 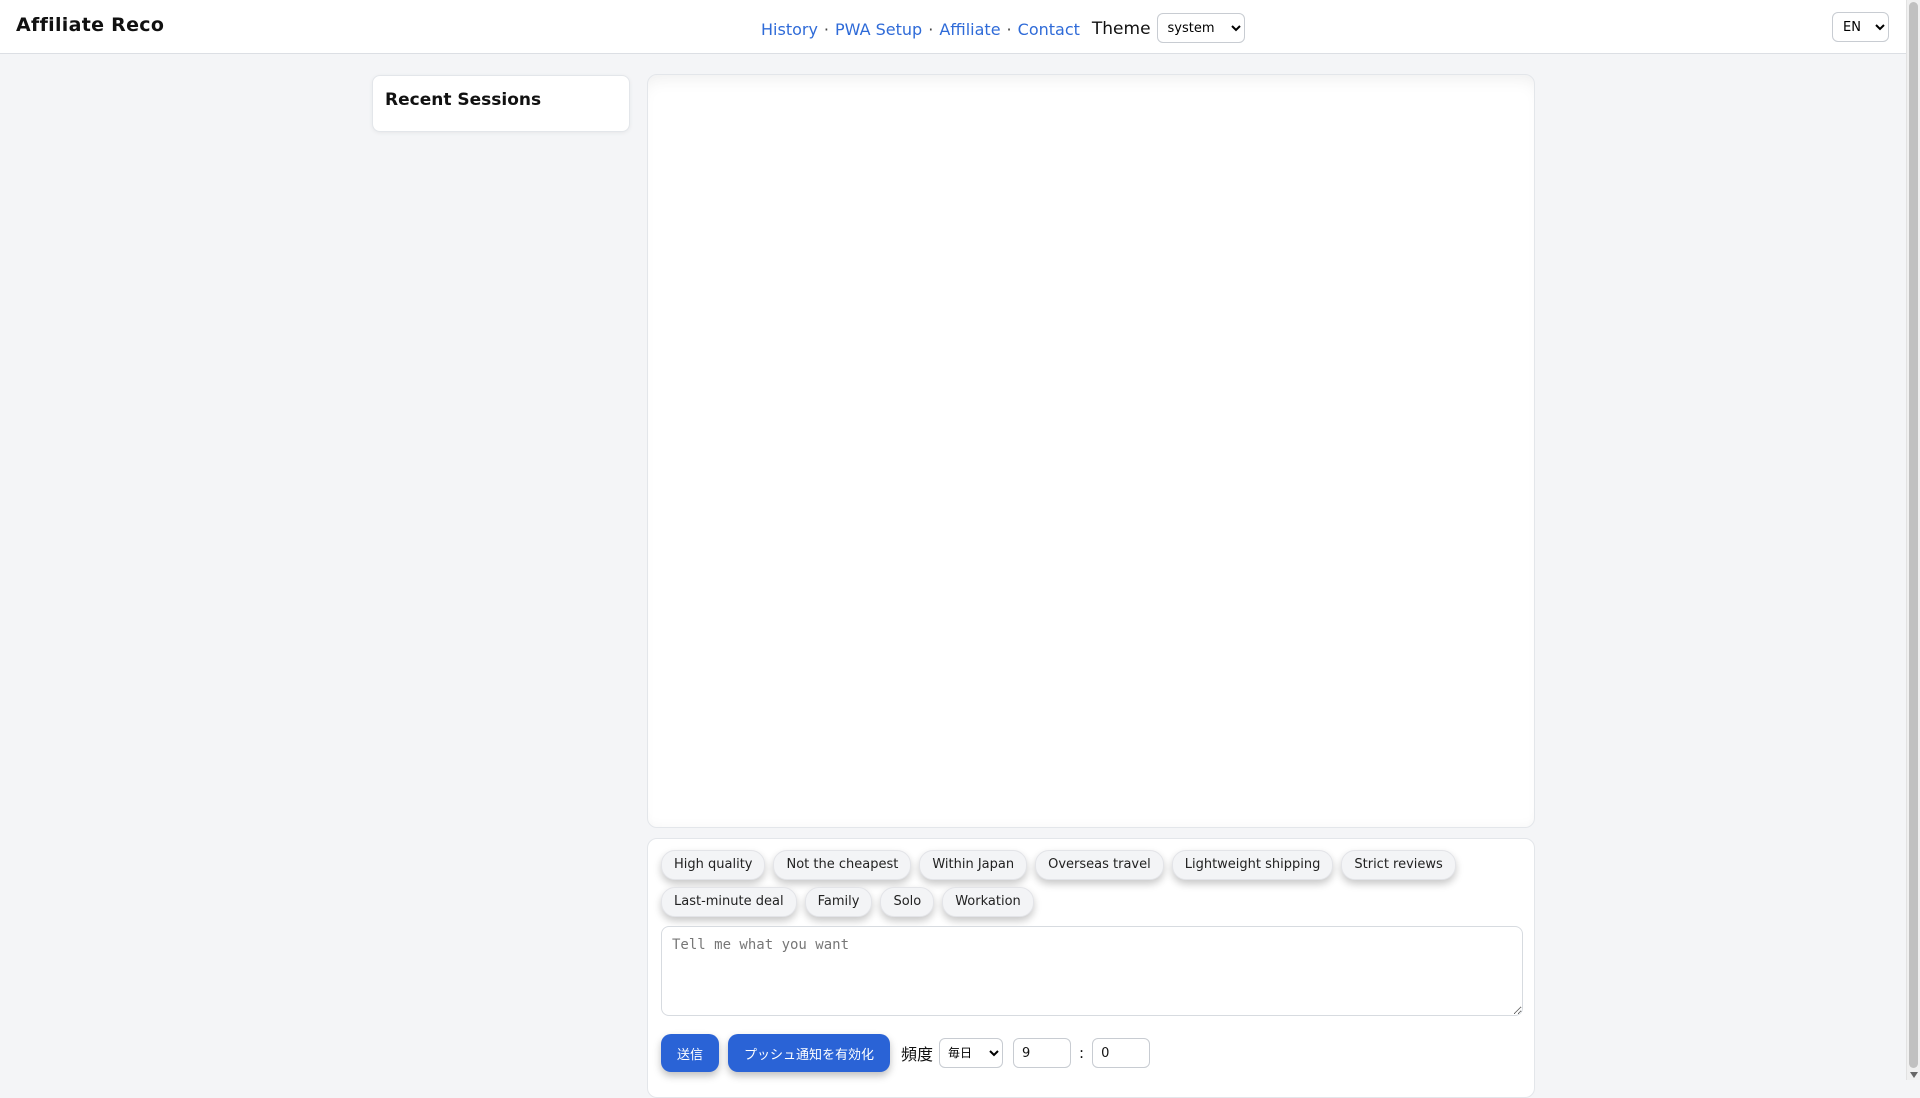 What do you see at coordinates (1398, 865) in the screenshot?
I see `chip-strict-reviews: Strict reviews` at bounding box center [1398, 865].